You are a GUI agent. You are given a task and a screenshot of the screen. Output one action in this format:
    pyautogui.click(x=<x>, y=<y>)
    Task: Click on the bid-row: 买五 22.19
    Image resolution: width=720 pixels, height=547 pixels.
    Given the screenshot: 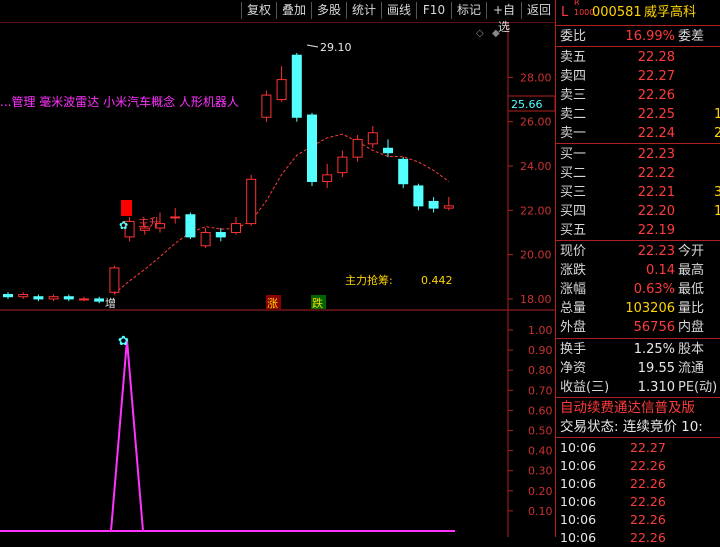 What is the action you would take?
    pyautogui.click(x=638, y=230)
    